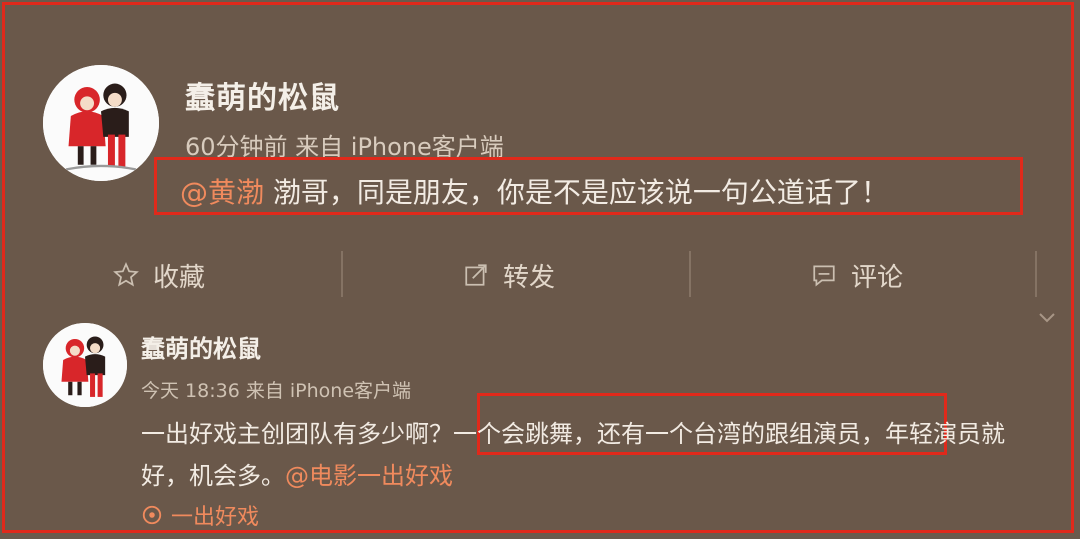  Describe the element at coordinates (213, 476) in the screenshot. I see `comment-text: 好，机会多。` at that location.